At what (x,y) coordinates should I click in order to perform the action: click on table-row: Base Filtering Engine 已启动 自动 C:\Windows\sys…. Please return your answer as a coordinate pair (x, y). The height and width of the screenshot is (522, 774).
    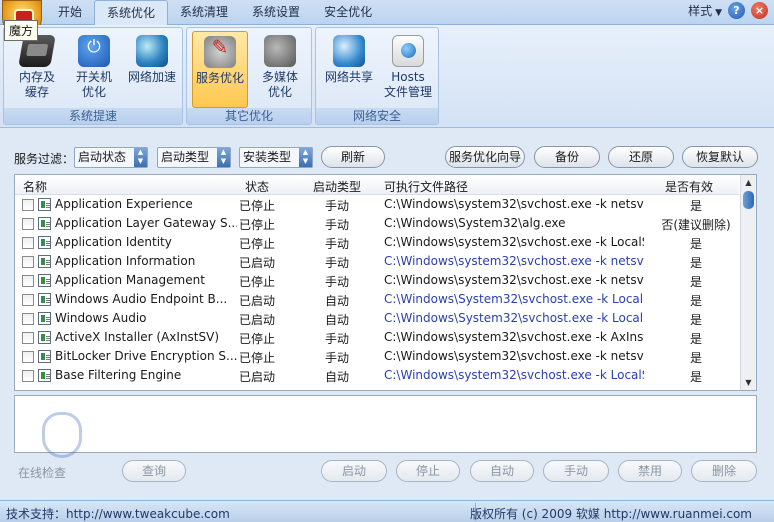
    Looking at the image, I should click on (377, 375).